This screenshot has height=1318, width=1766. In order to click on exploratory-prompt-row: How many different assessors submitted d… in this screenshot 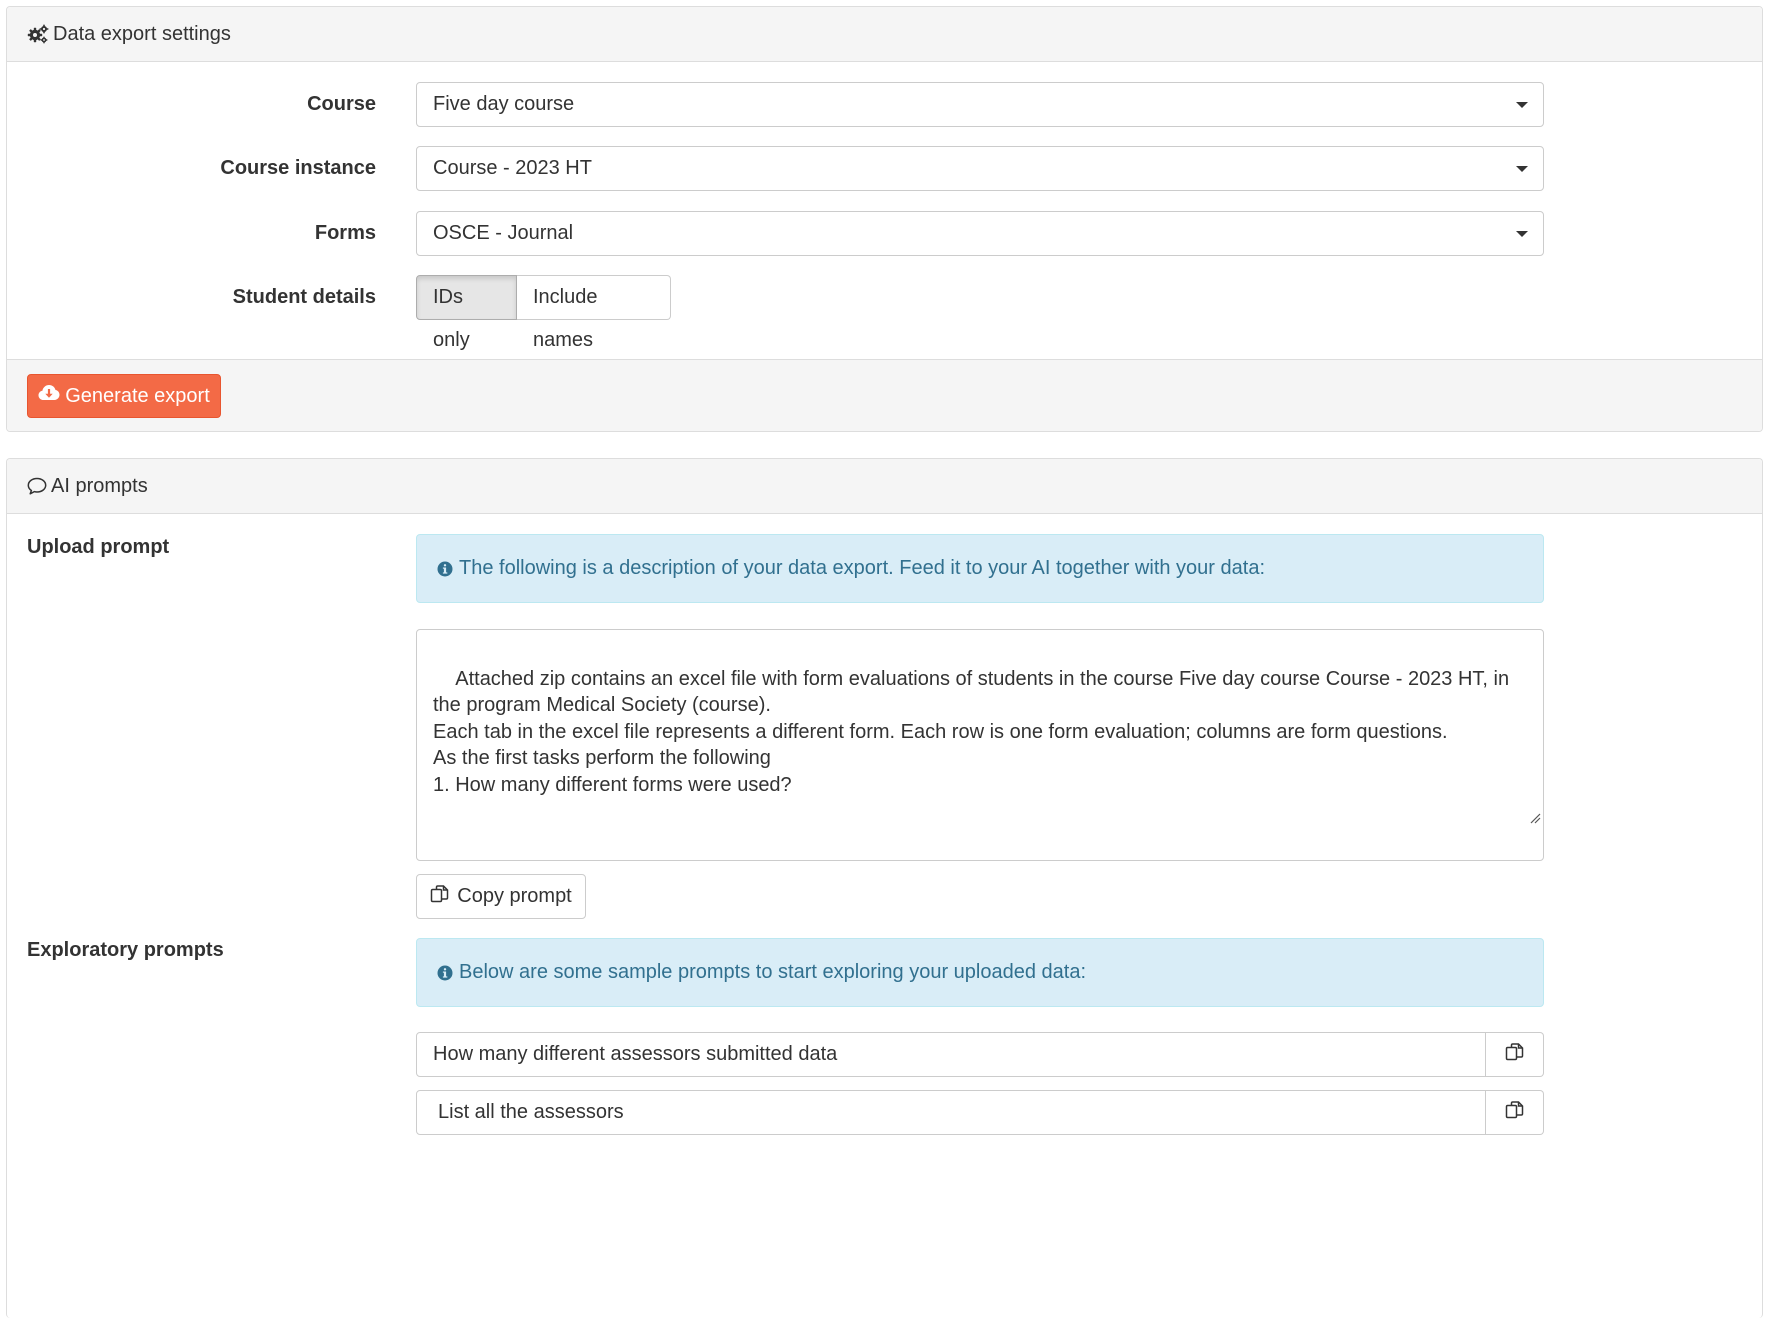, I will do `click(980, 1054)`.